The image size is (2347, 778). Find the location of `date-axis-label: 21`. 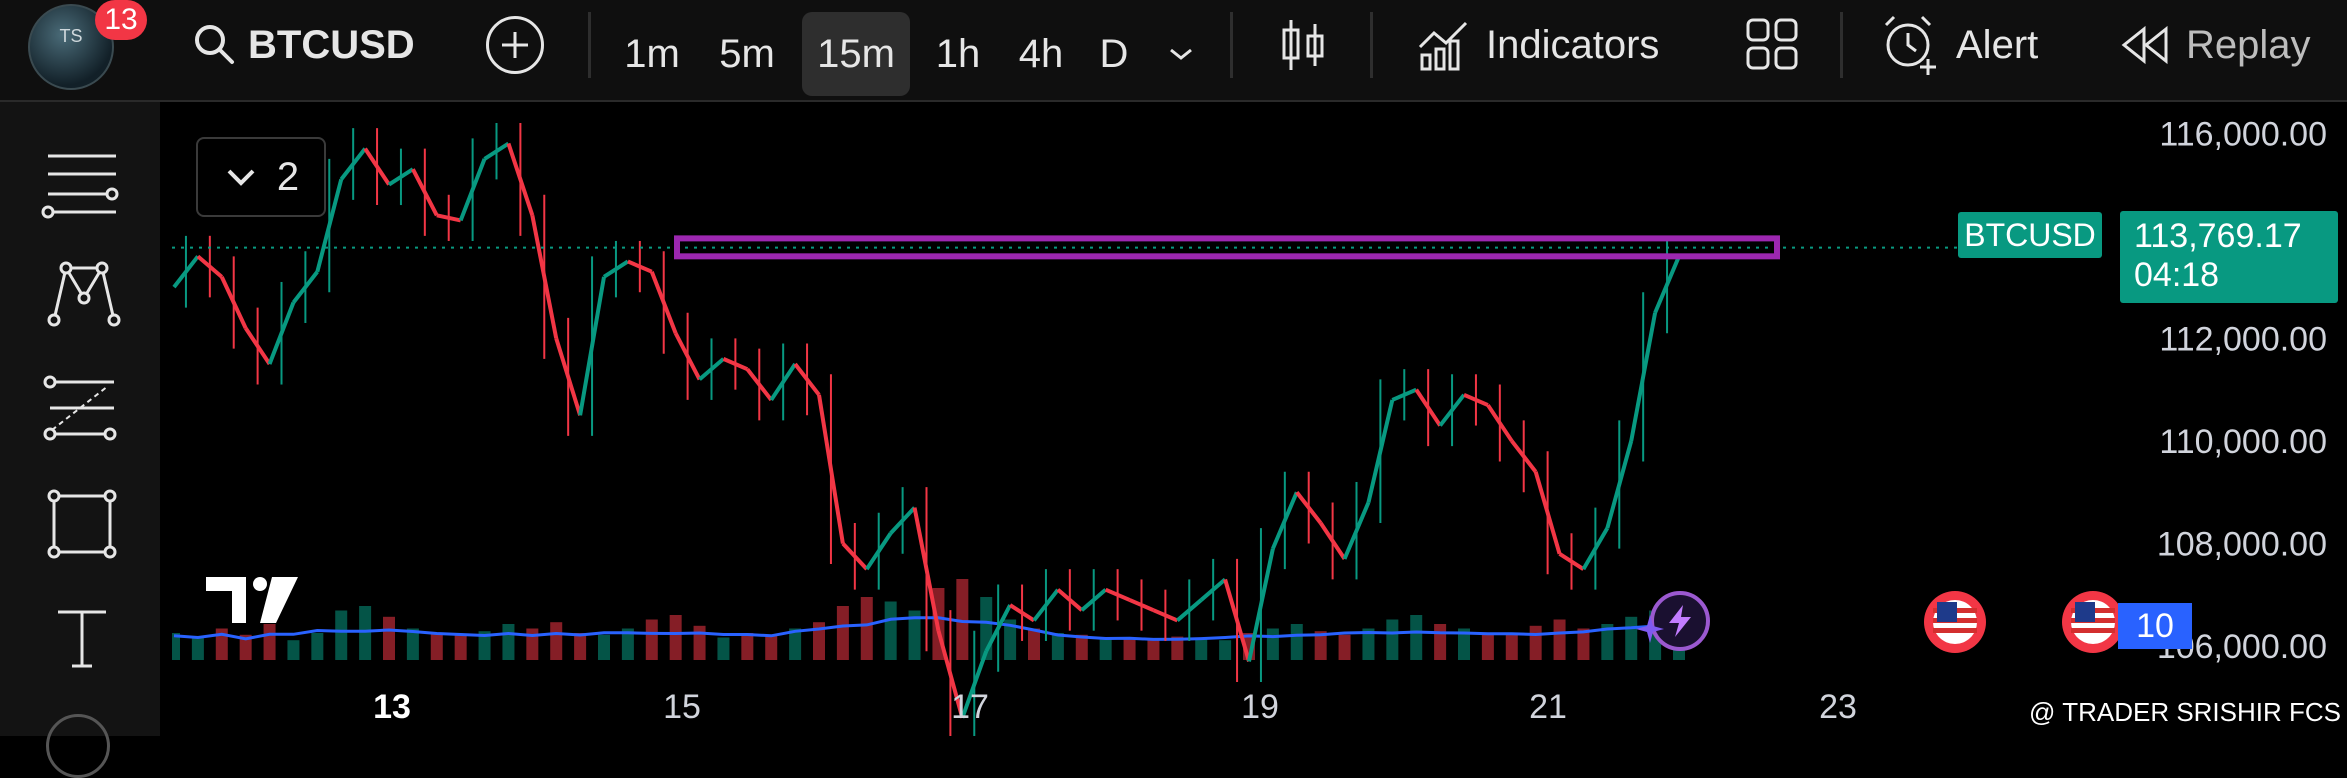

date-axis-label: 21 is located at coordinates (1548, 707).